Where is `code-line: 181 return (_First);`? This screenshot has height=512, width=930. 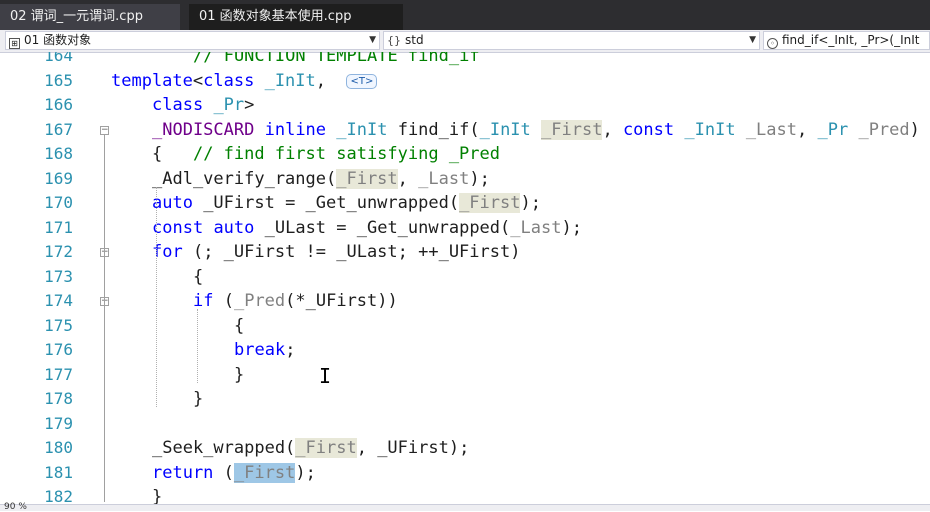
code-line: 181 return (_First); is located at coordinates (465, 473).